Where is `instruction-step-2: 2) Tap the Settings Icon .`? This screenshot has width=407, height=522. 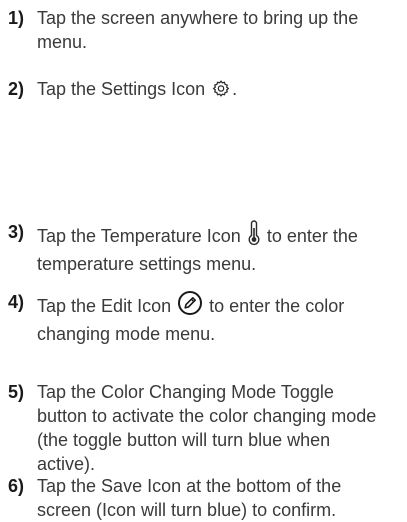
instruction-step-2: 2) Tap the Settings Icon . is located at coordinates (203, 91).